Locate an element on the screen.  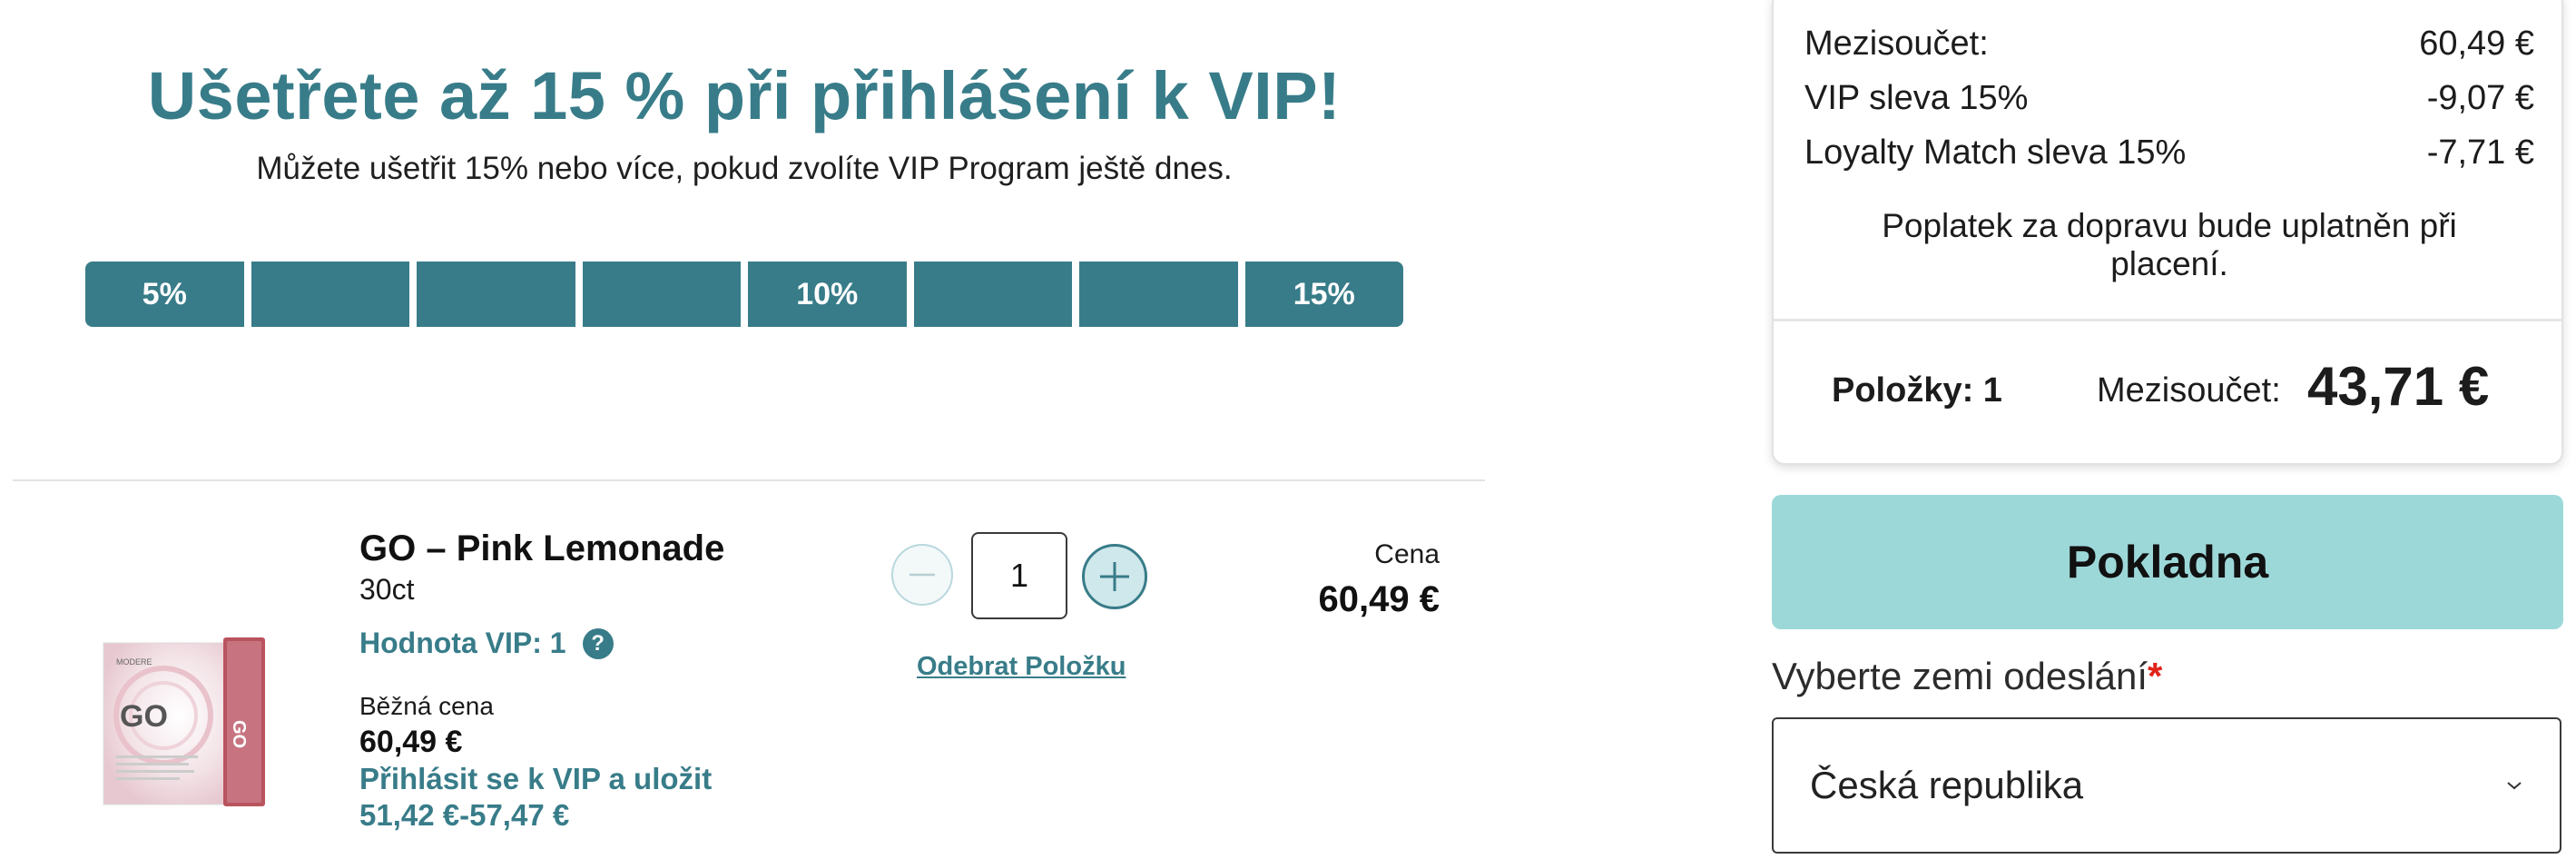
vip-savings-progress-bar: 5% 10% 15% is located at coordinates (744, 294).